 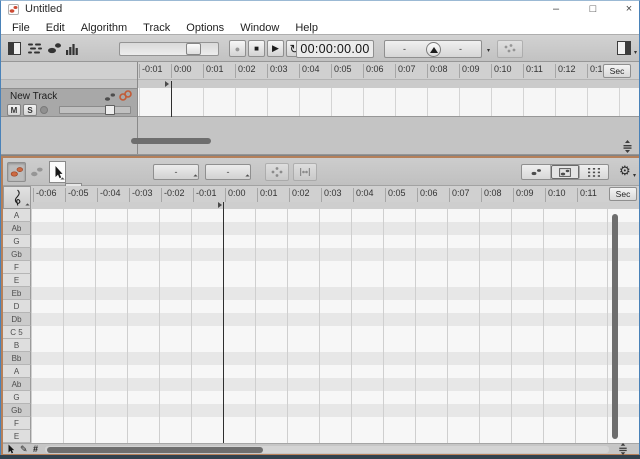 I want to click on layout-dropdown-icon: ▾, so click(x=635, y=52).